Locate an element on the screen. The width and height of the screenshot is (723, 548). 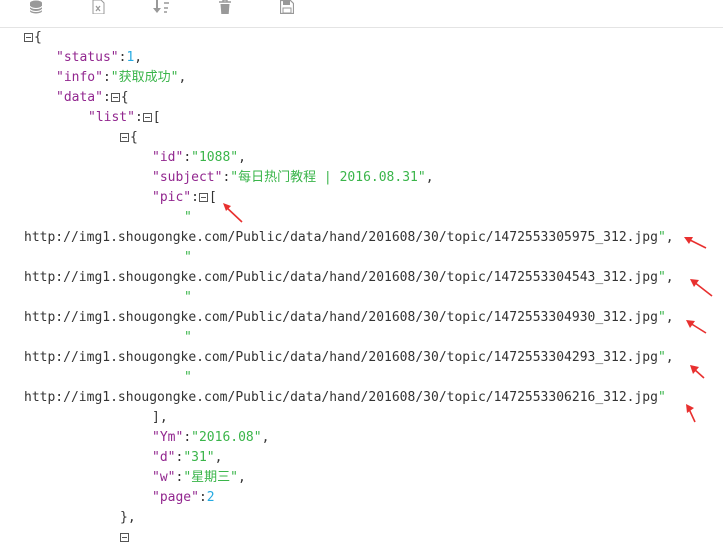
next-item-line is located at coordinates (125, 538).